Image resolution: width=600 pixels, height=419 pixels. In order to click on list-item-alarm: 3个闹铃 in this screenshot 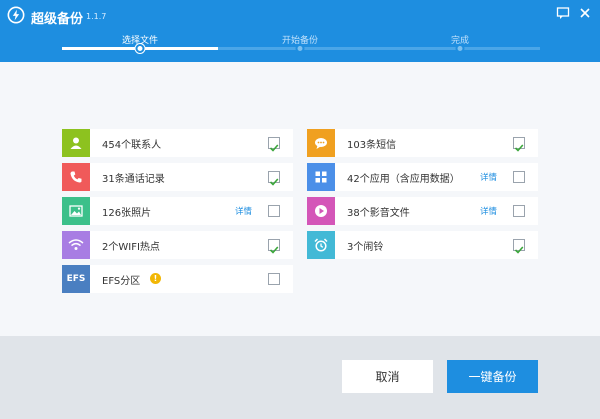, I will do `click(422, 245)`.